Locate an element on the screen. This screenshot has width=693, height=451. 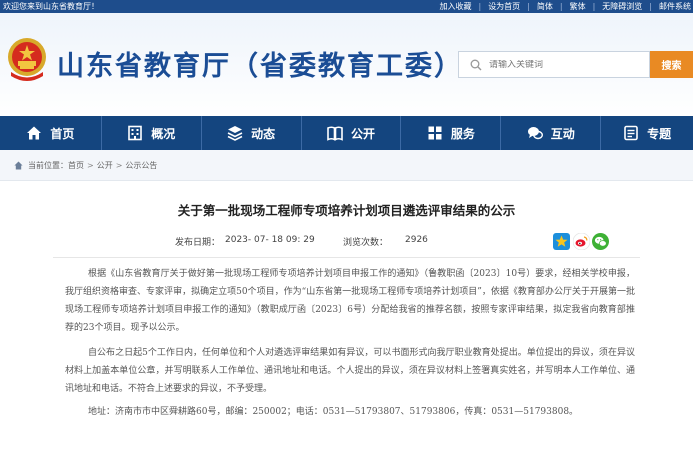
list-icon is located at coordinates (631, 133).